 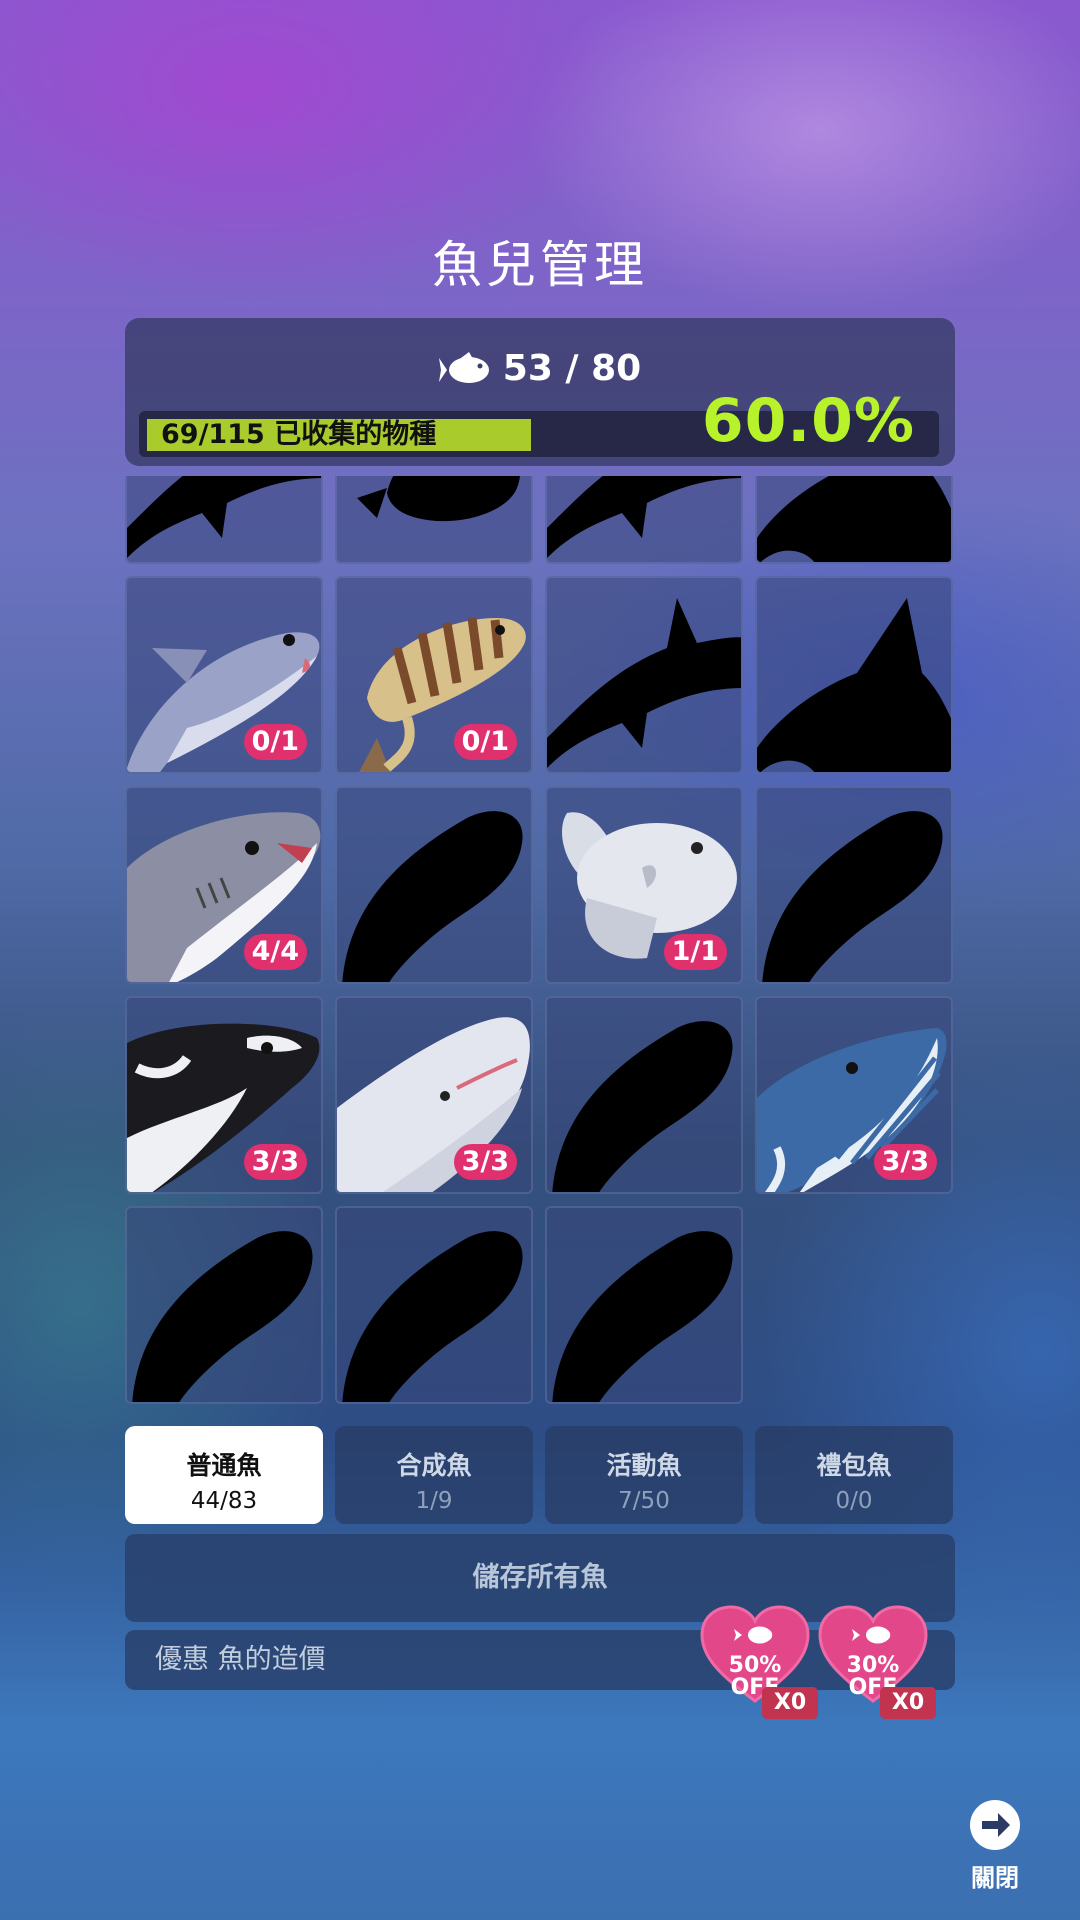 What do you see at coordinates (878, 1665) in the screenshot?
I see `coupon-30-off: 30% OFF X0` at bounding box center [878, 1665].